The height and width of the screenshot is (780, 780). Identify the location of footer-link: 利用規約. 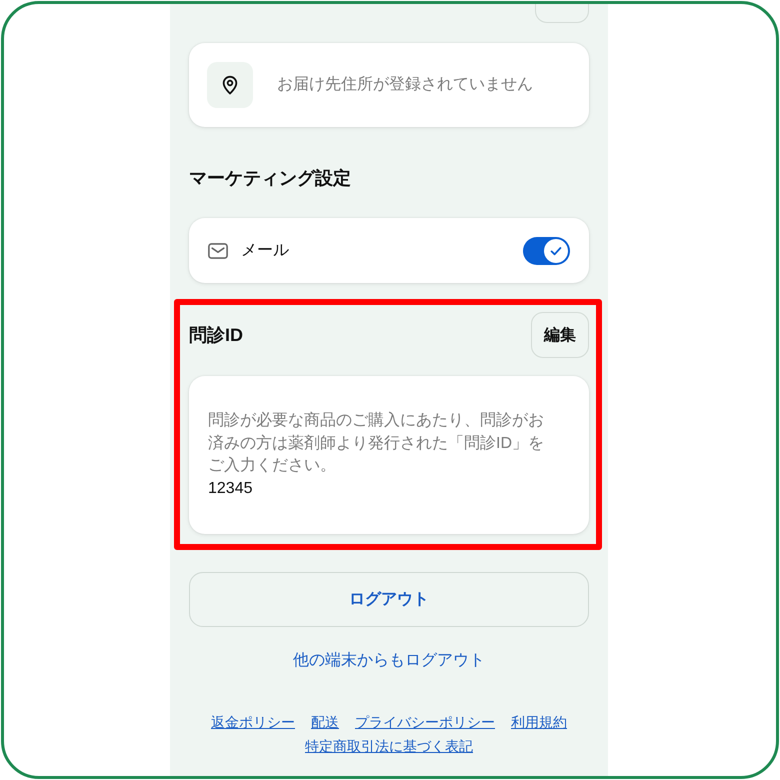
(539, 722).